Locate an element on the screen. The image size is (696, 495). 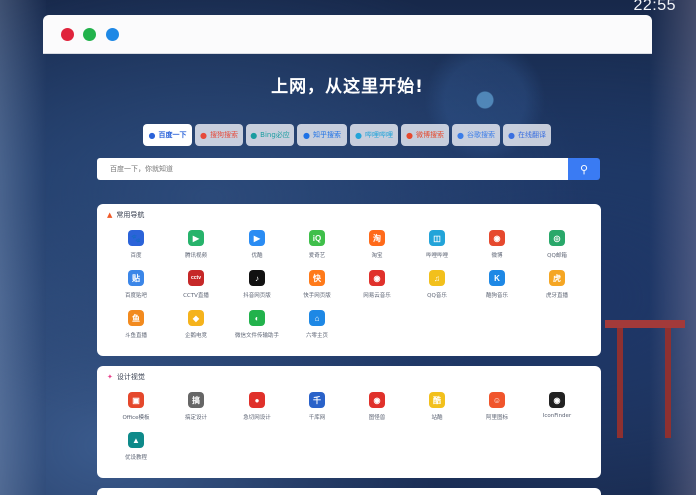
site-link-taobao: 淘淘宝 is located at coordinates (377, 250).